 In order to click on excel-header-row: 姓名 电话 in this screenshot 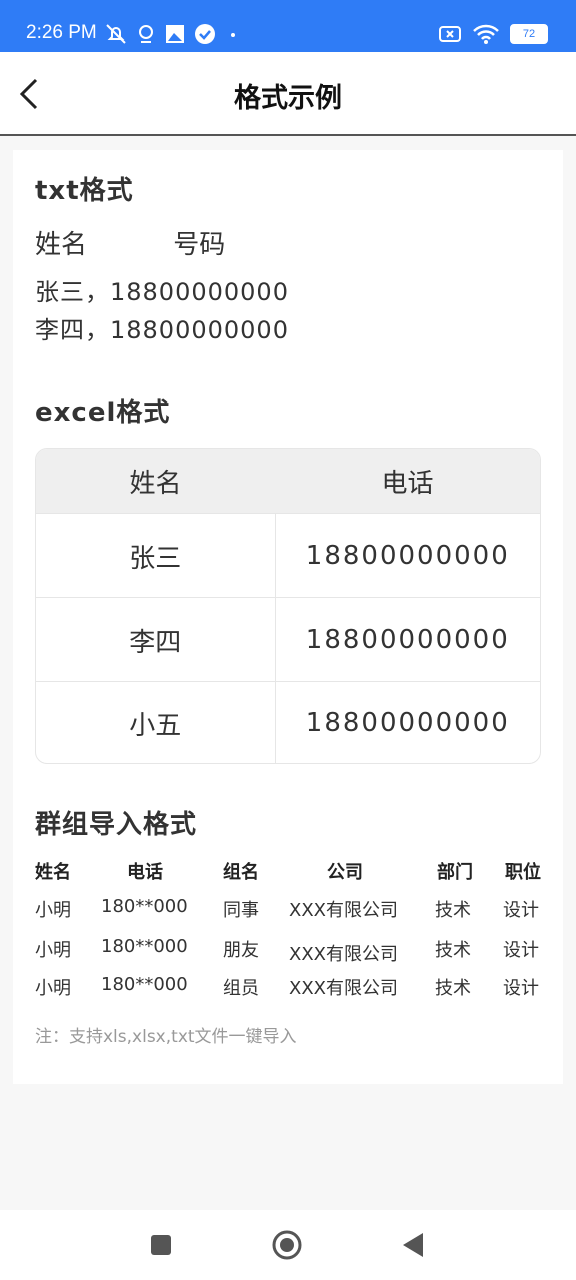, I will do `click(288, 481)`.